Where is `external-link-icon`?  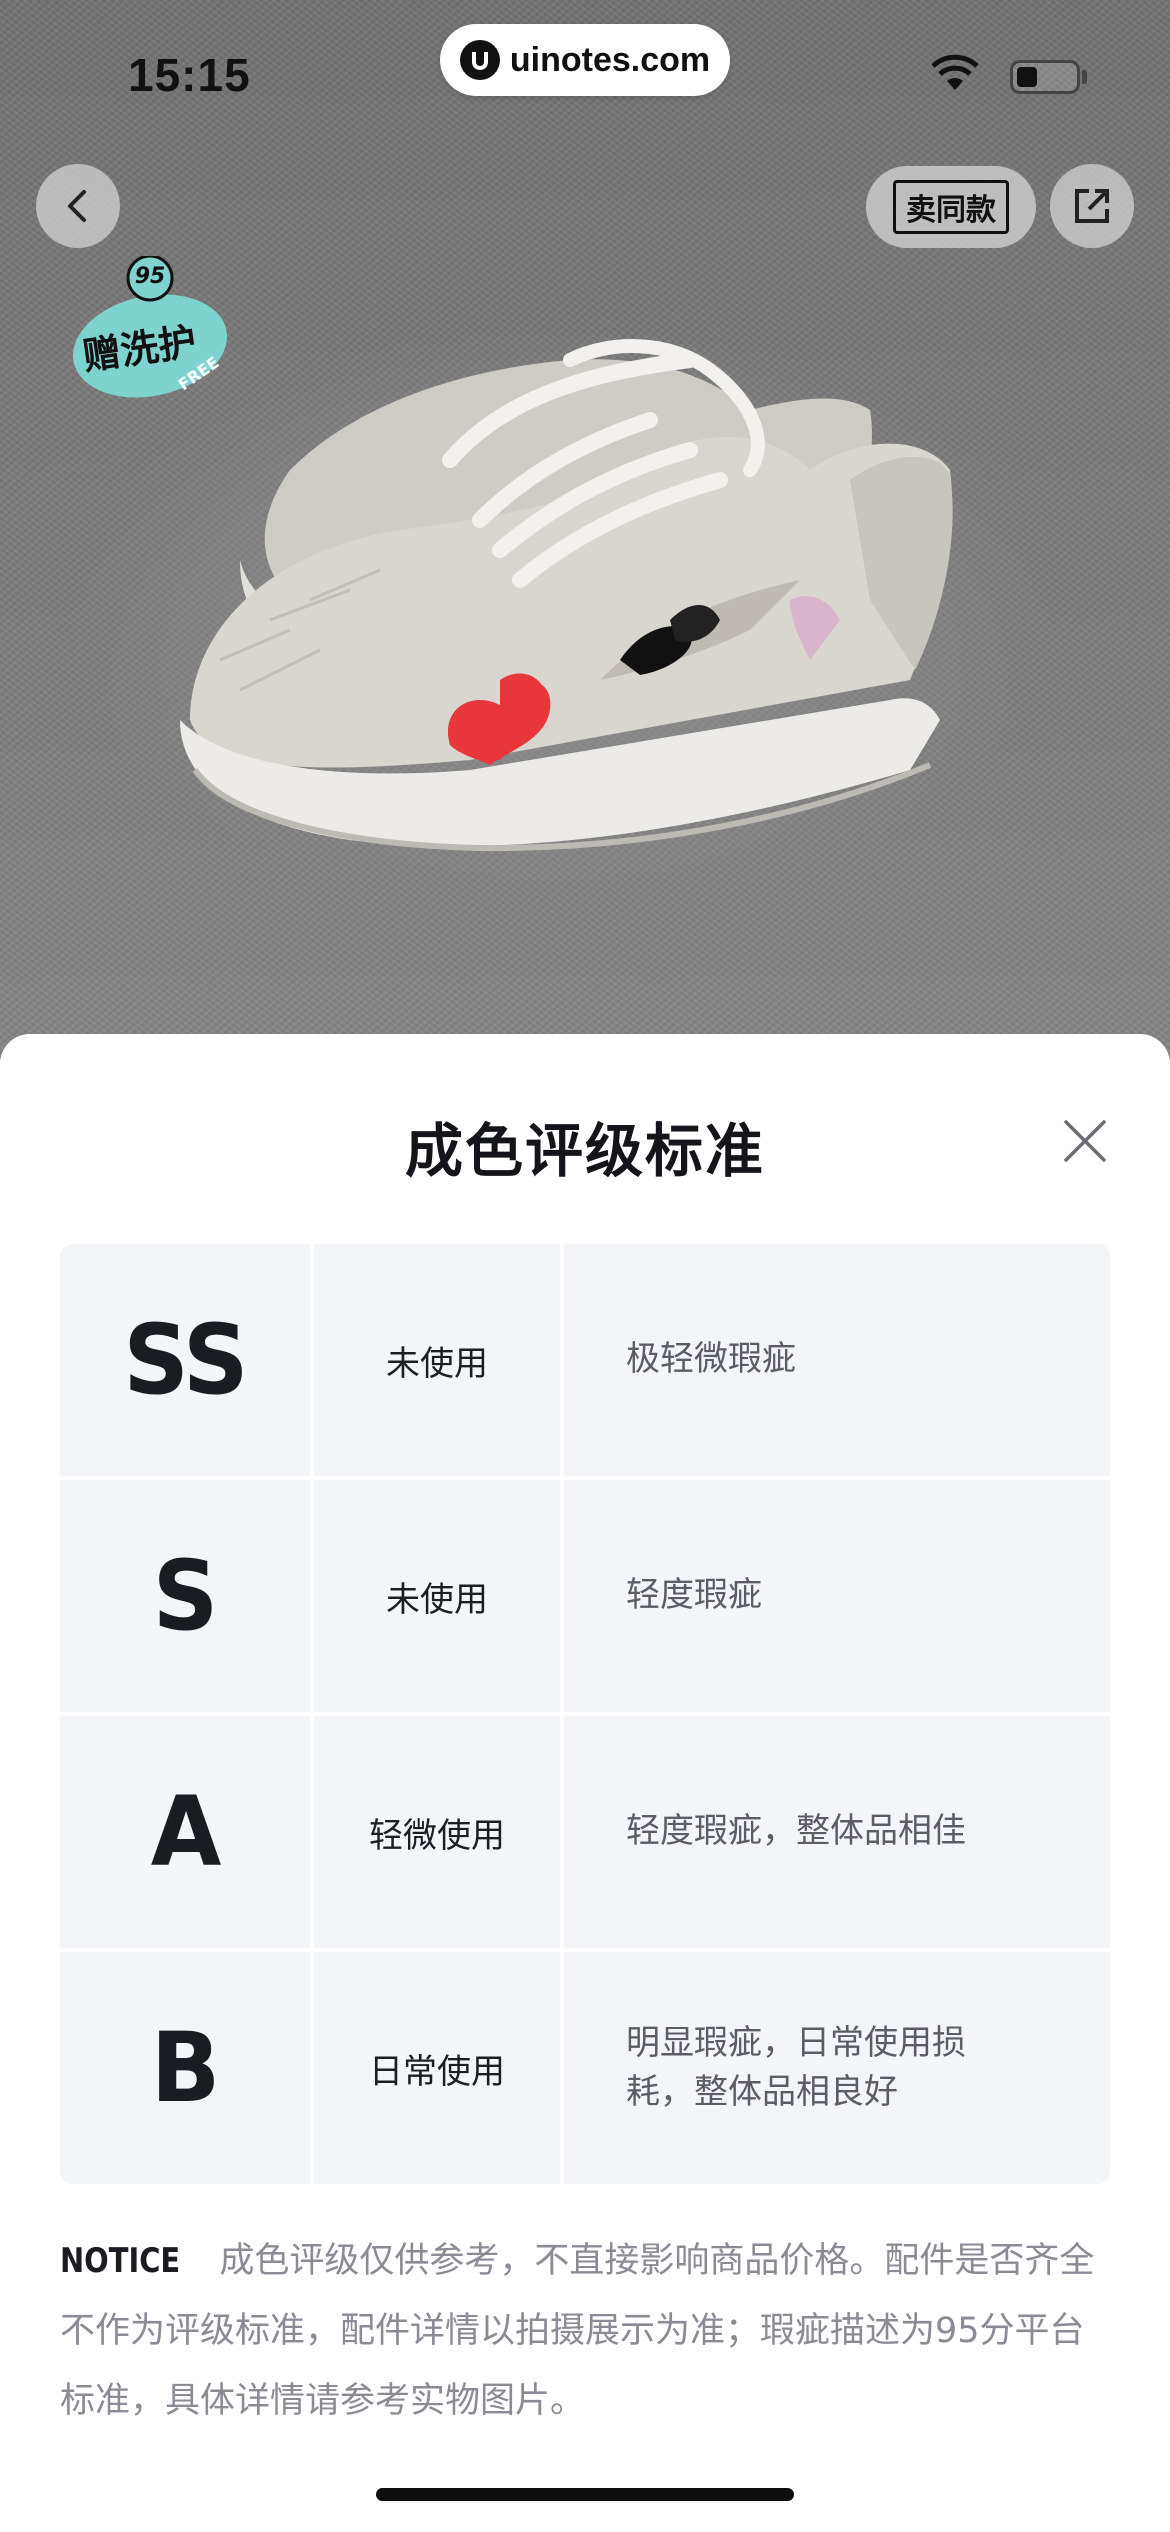 external-link-icon is located at coordinates (1092, 206).